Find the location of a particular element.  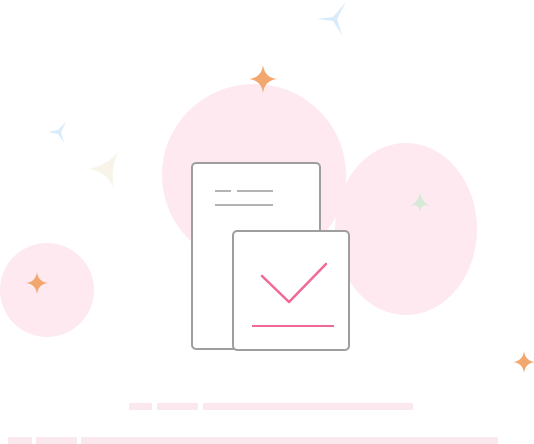

sparkle-blue-large-shape is located at coordinates (331, 18).